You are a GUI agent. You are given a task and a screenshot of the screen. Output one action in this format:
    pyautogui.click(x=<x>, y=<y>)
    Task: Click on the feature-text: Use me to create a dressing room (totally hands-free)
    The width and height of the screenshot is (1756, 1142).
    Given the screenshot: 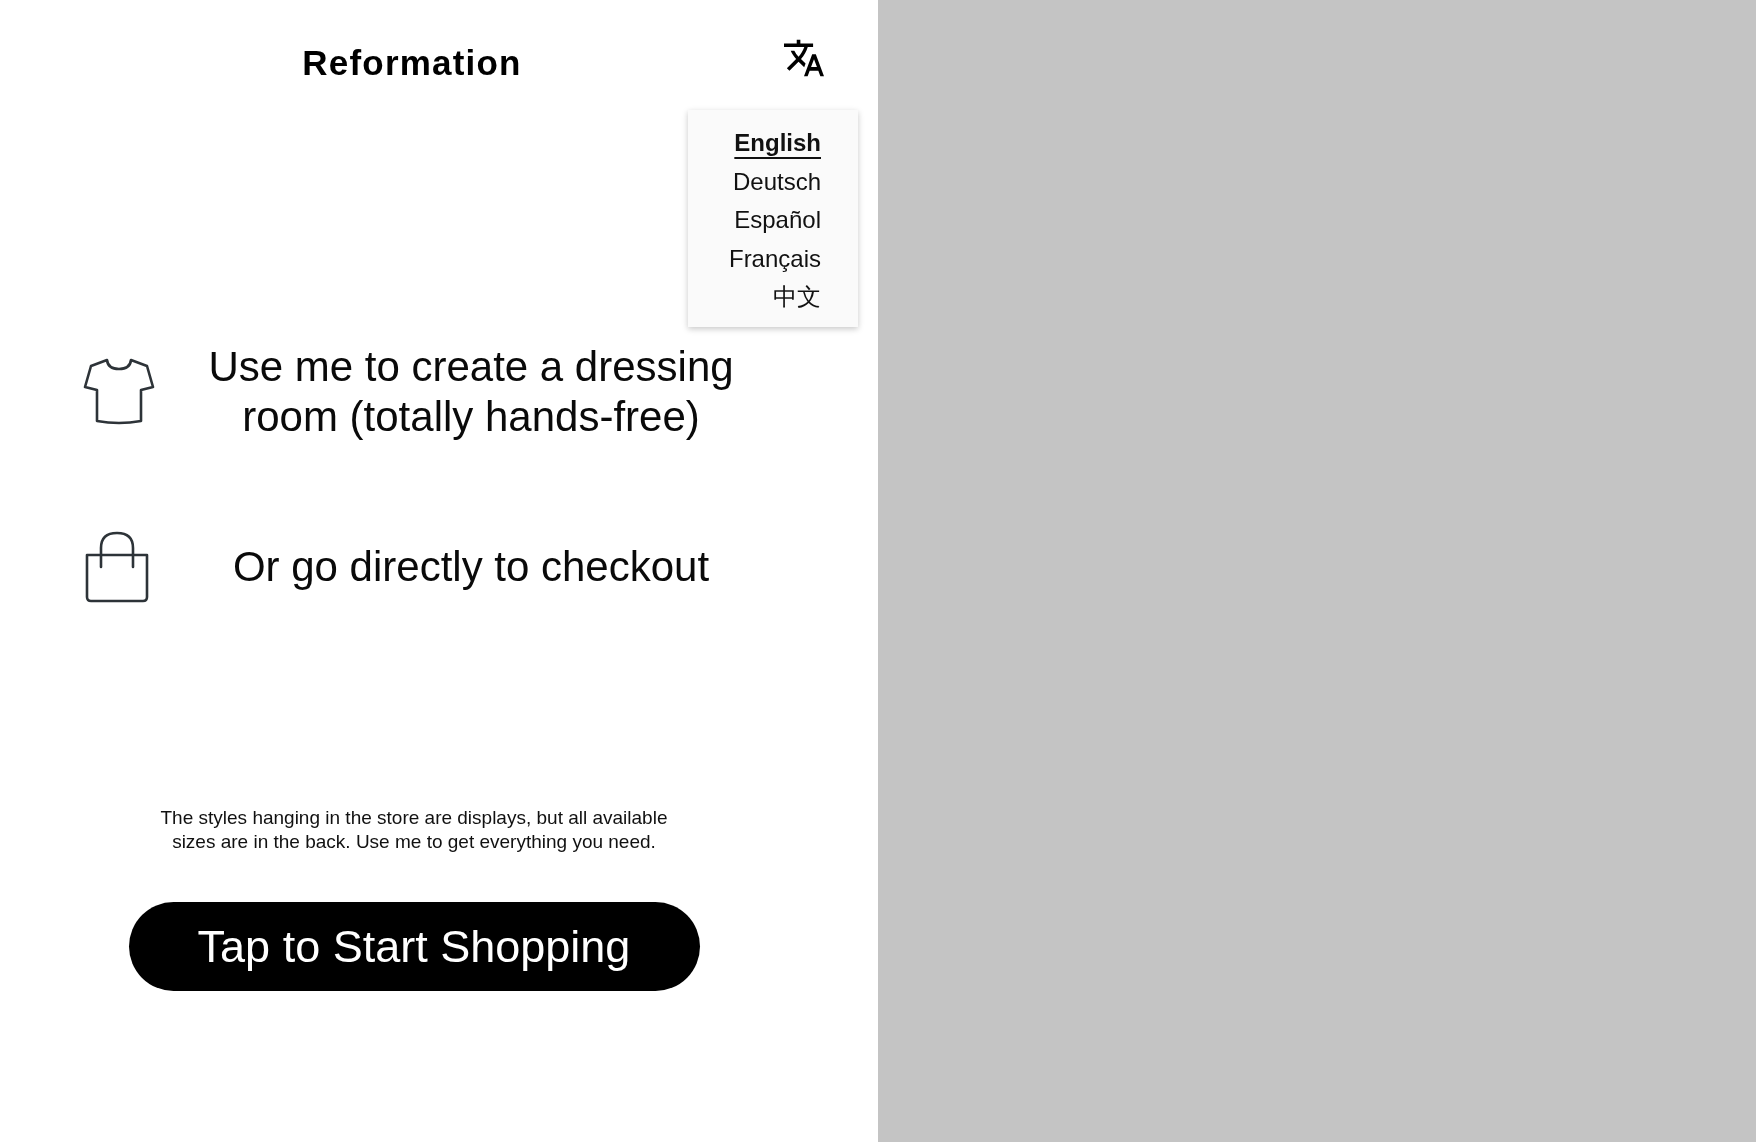 What is the action you would take?
    pyautogui.click(x=471, y=392)
    